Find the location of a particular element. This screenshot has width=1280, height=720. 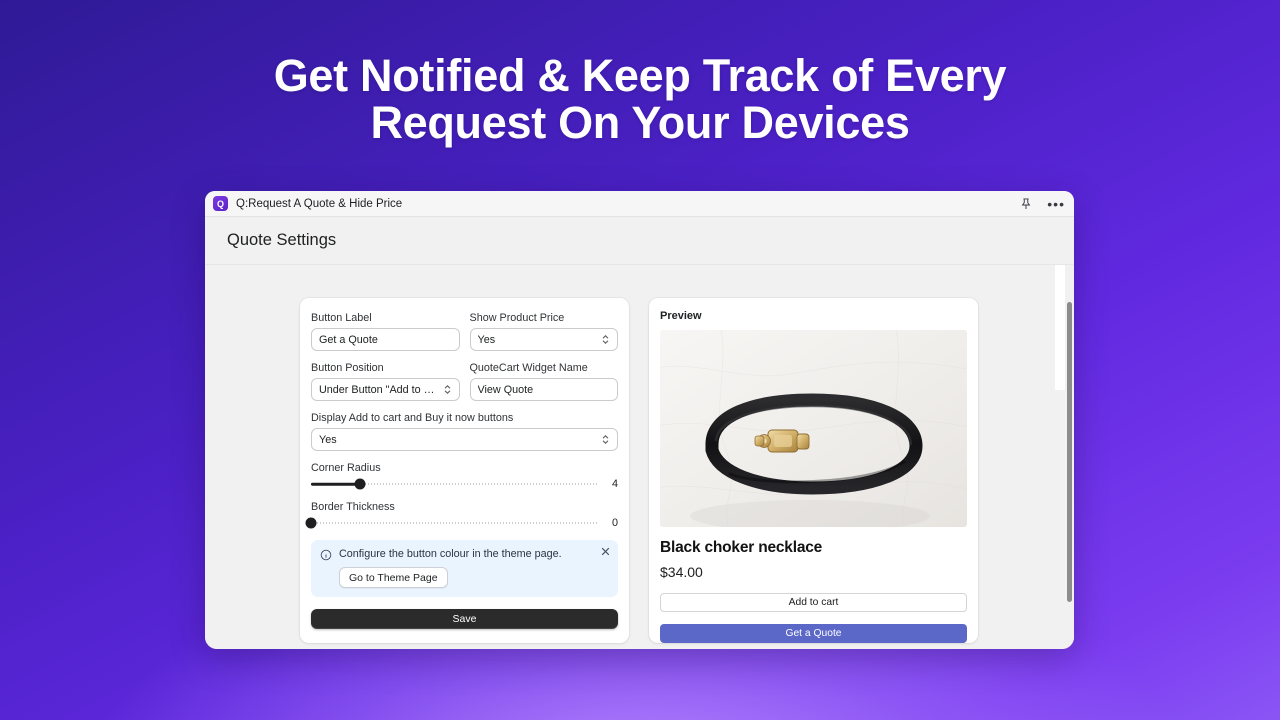

slider-corner-radius: Corner Radius 4 is located at coordinates (464, 476).